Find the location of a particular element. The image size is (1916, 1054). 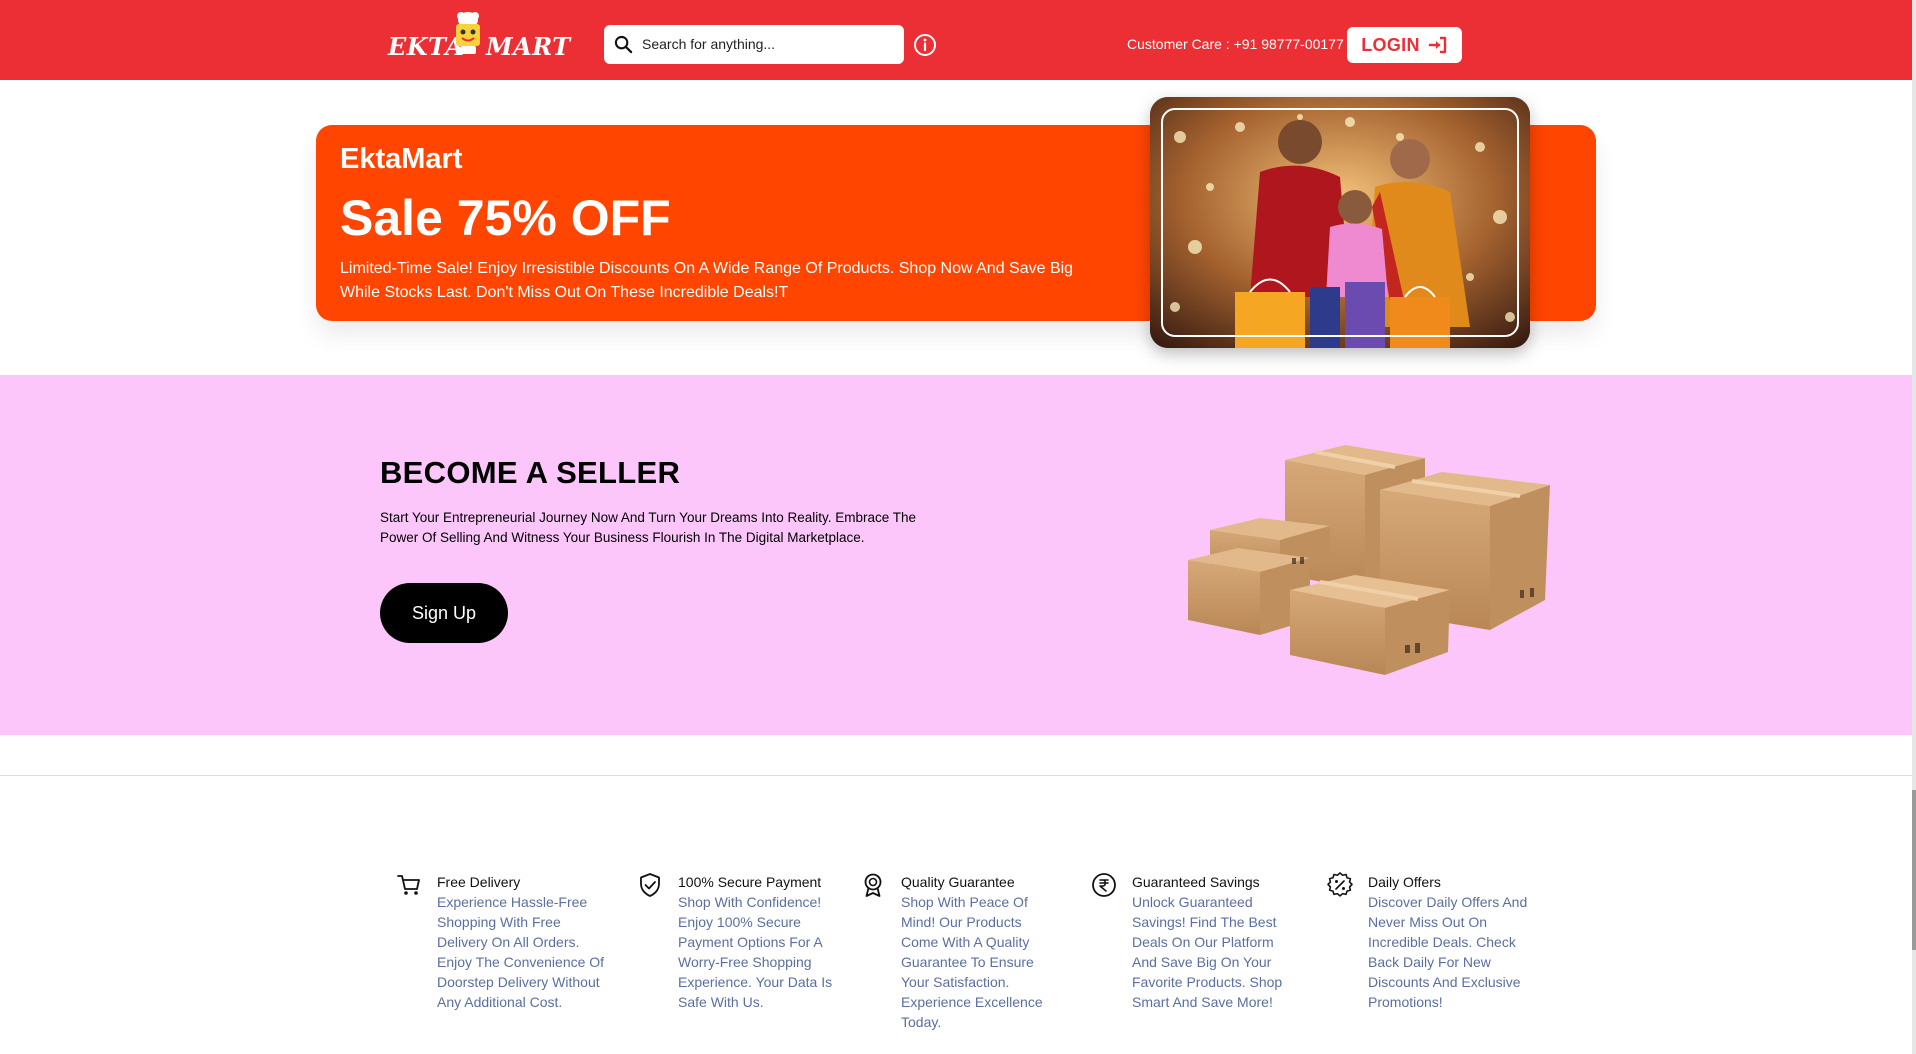

search-input is located at coordinates (767, 44).